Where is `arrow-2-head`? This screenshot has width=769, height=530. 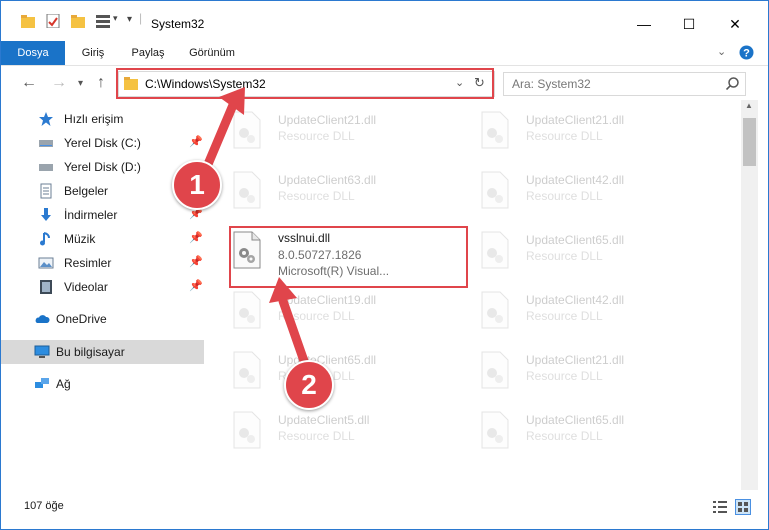
arrow-2-head is located at coordinates (283, 290).